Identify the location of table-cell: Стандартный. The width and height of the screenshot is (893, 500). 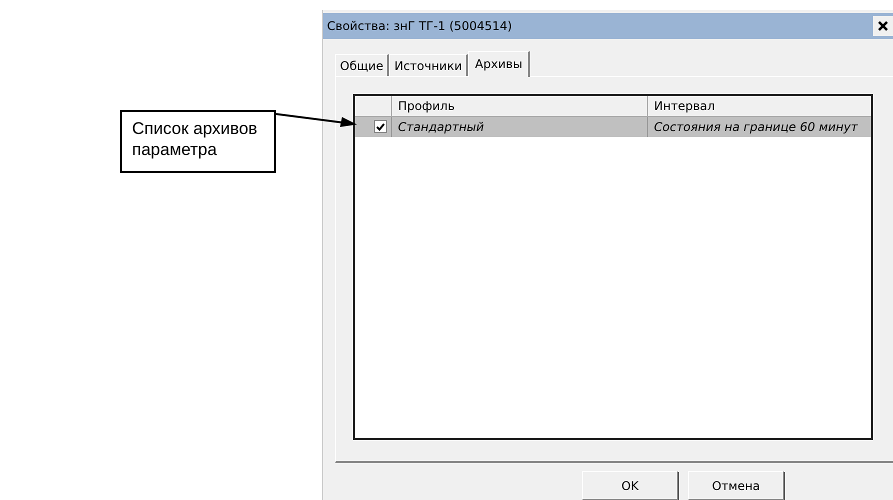
(519, 126).